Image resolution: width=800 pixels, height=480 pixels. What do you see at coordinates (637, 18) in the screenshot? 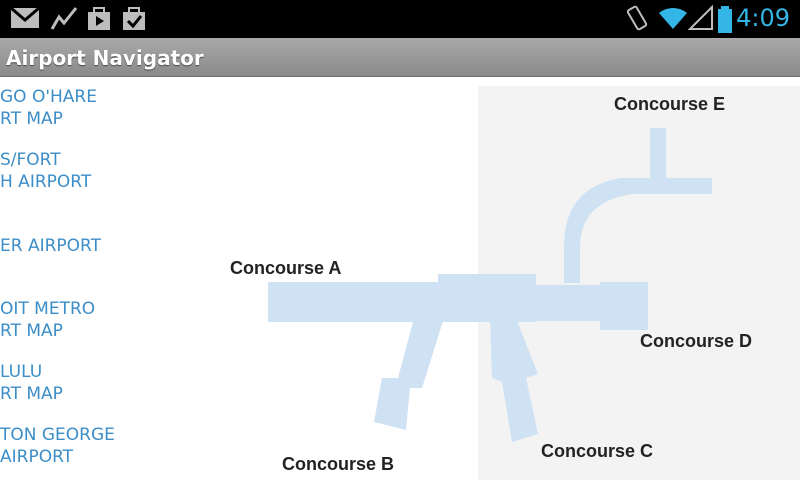
I see `rotate-icon` at bounding box center [637, 18].